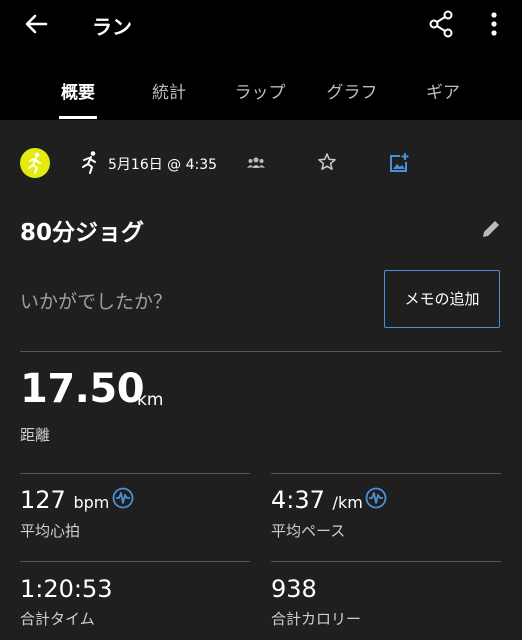 This screenshot has height=640, width=522. I want to click on more-vert-icon, so click(494, 24).